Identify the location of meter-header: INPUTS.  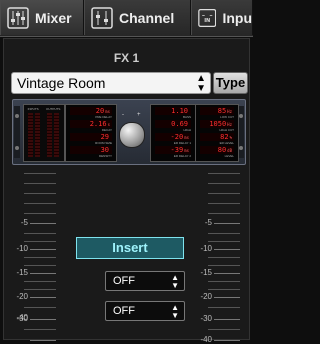
(33, 109).